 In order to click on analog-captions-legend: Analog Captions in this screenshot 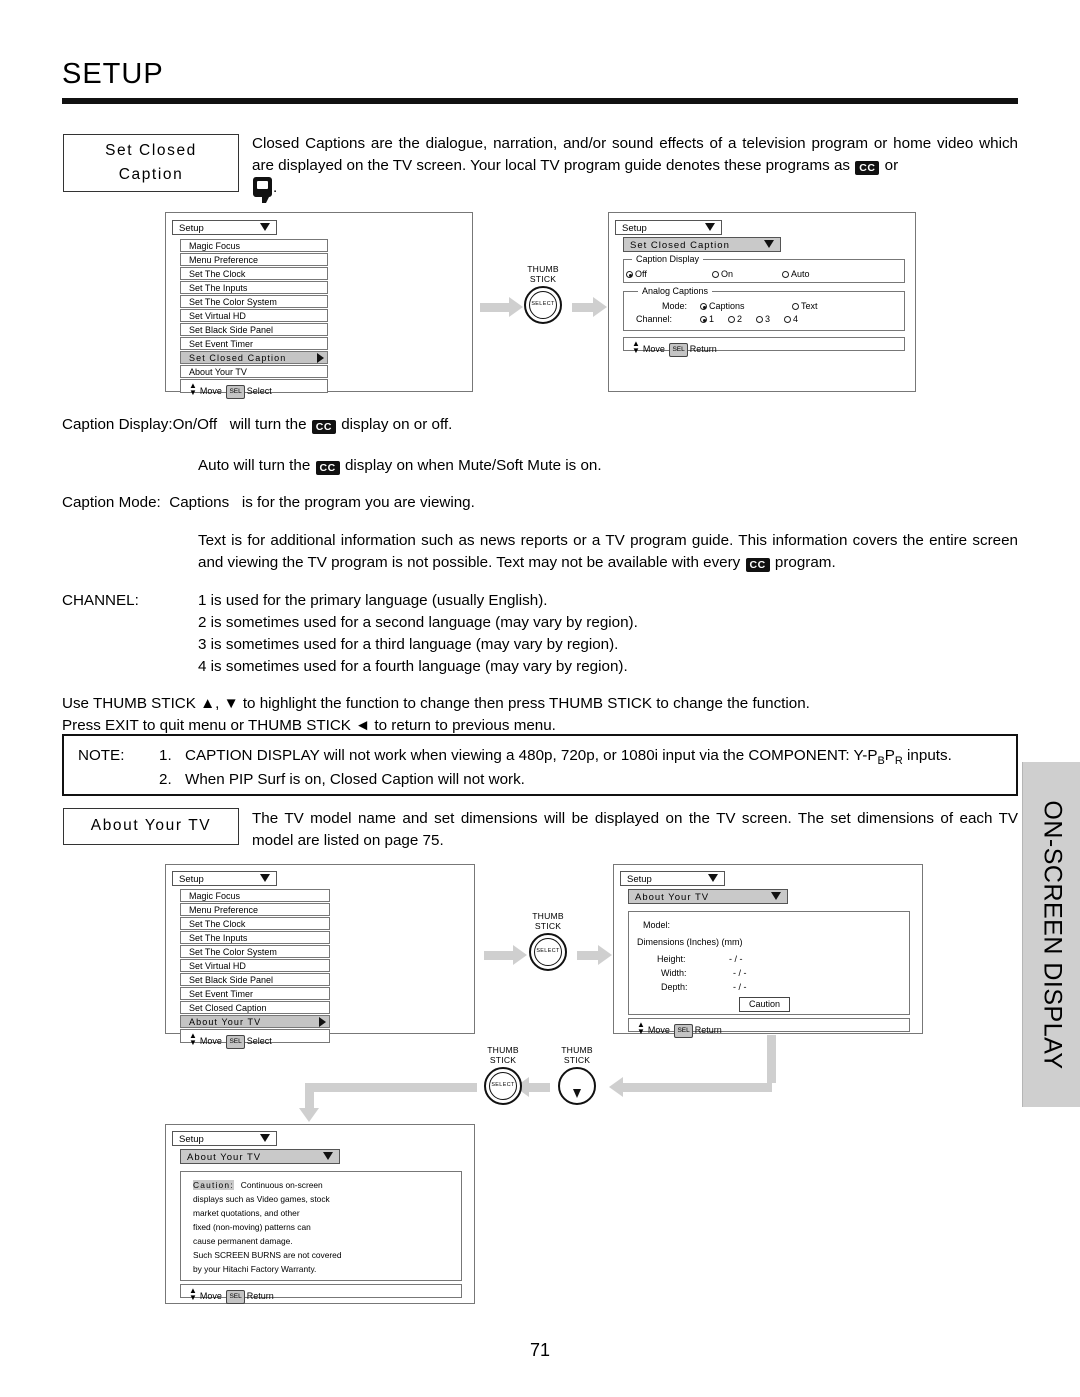, I will do `click(675, 291)`.